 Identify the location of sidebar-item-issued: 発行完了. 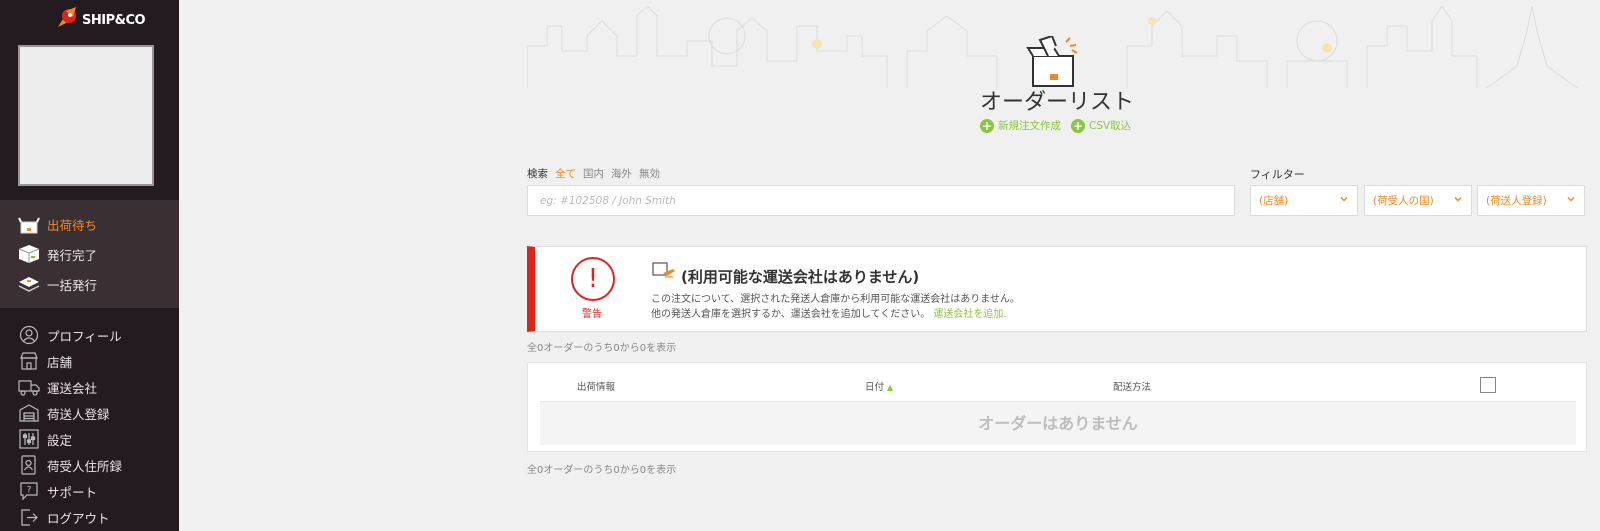
(57, 254).